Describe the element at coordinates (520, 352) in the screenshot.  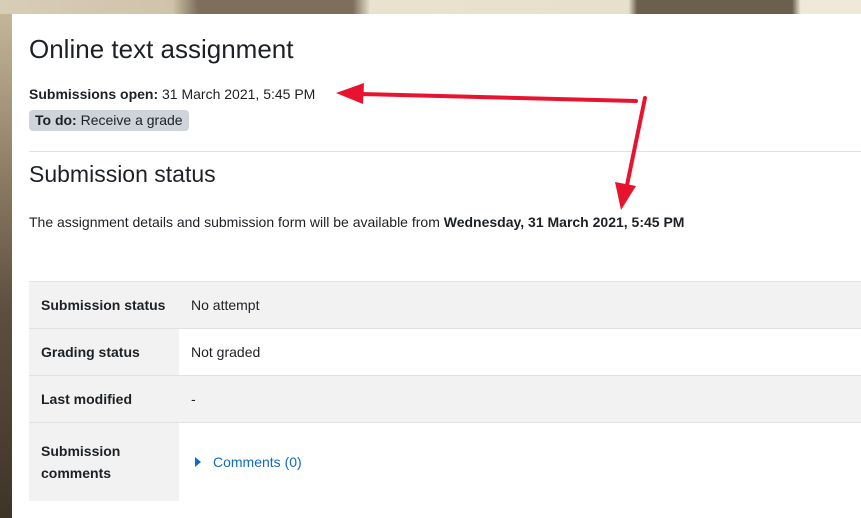
I see `row-value: Not graded` at that location.